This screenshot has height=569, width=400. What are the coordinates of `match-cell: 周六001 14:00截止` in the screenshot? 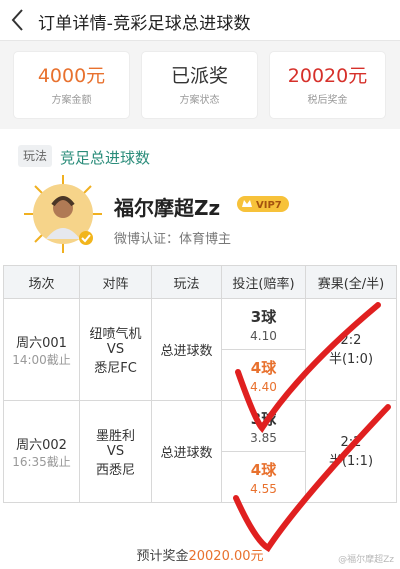 It's located at (41, 349).